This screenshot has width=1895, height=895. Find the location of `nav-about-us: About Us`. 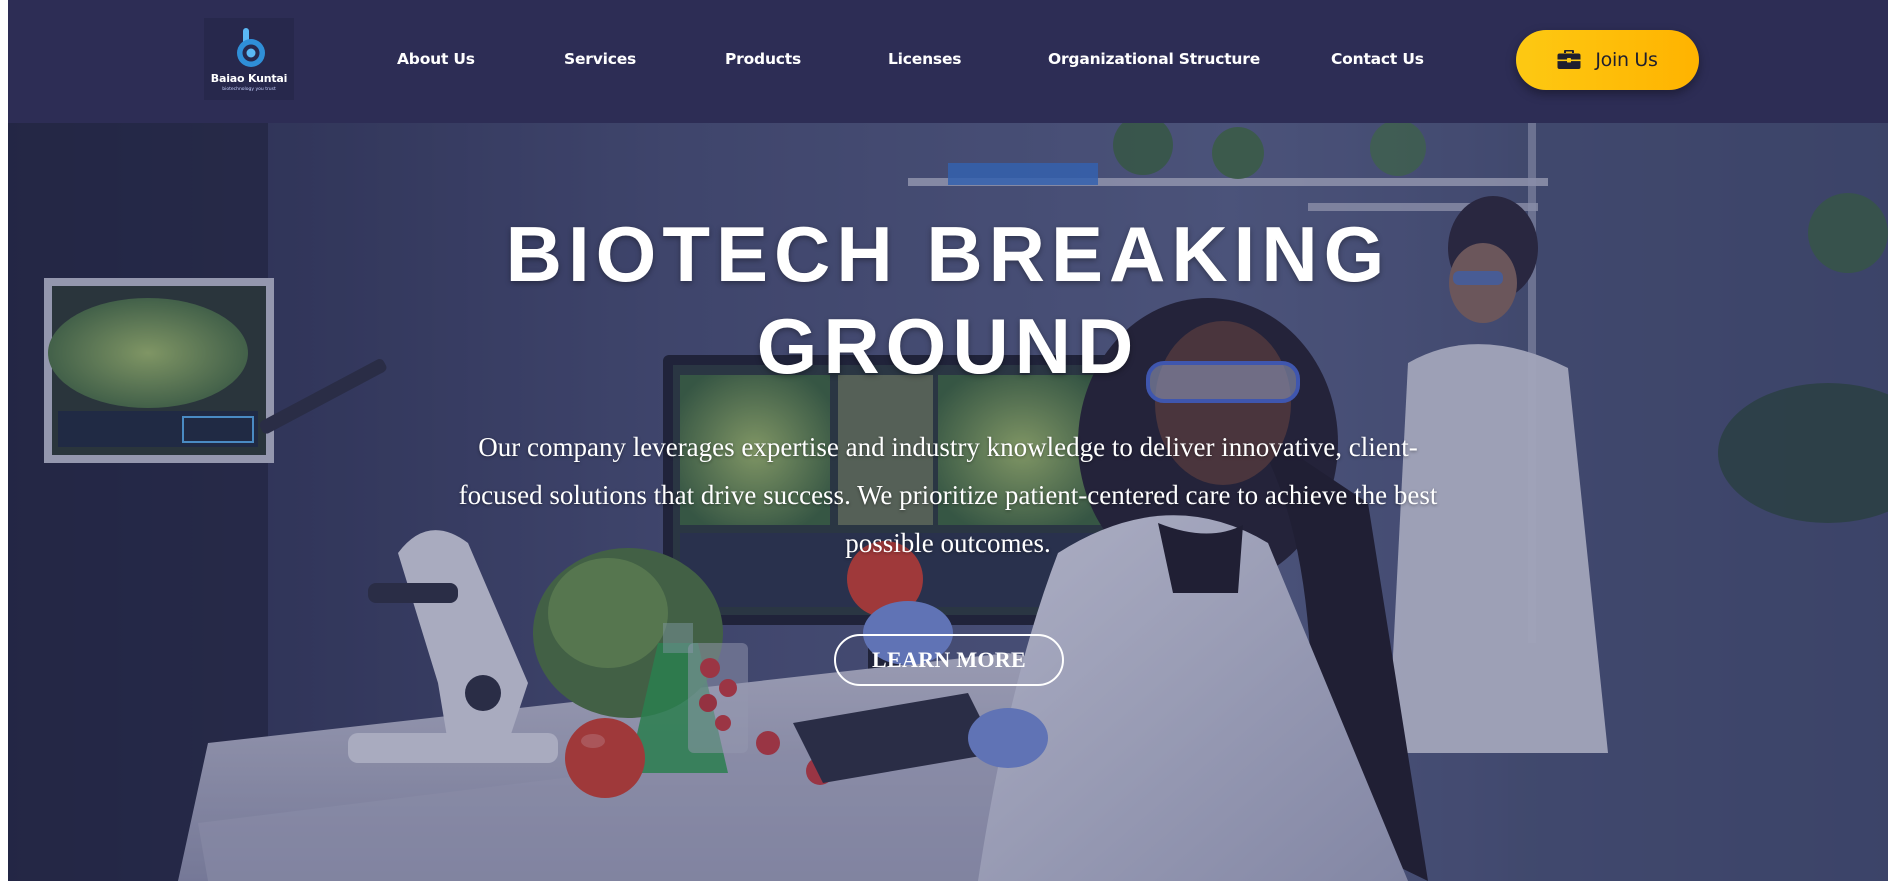

nav-about-us: About Us is located at coordinates (436, 59).